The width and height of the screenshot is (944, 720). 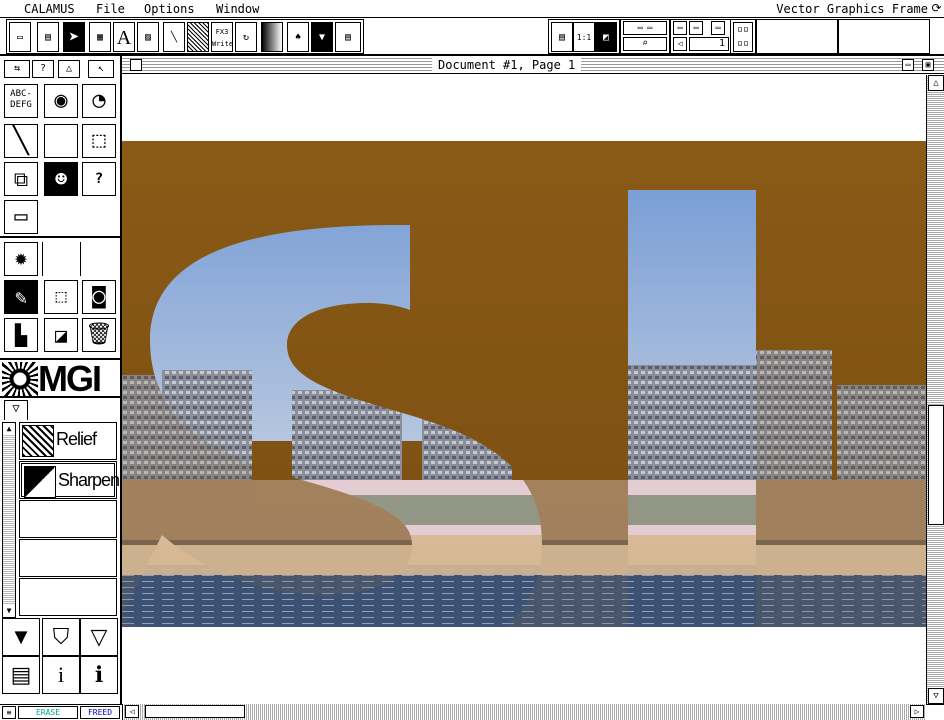 I want to click on filter-tab-funnel-icon: ▽, so click(x=16, y=410).